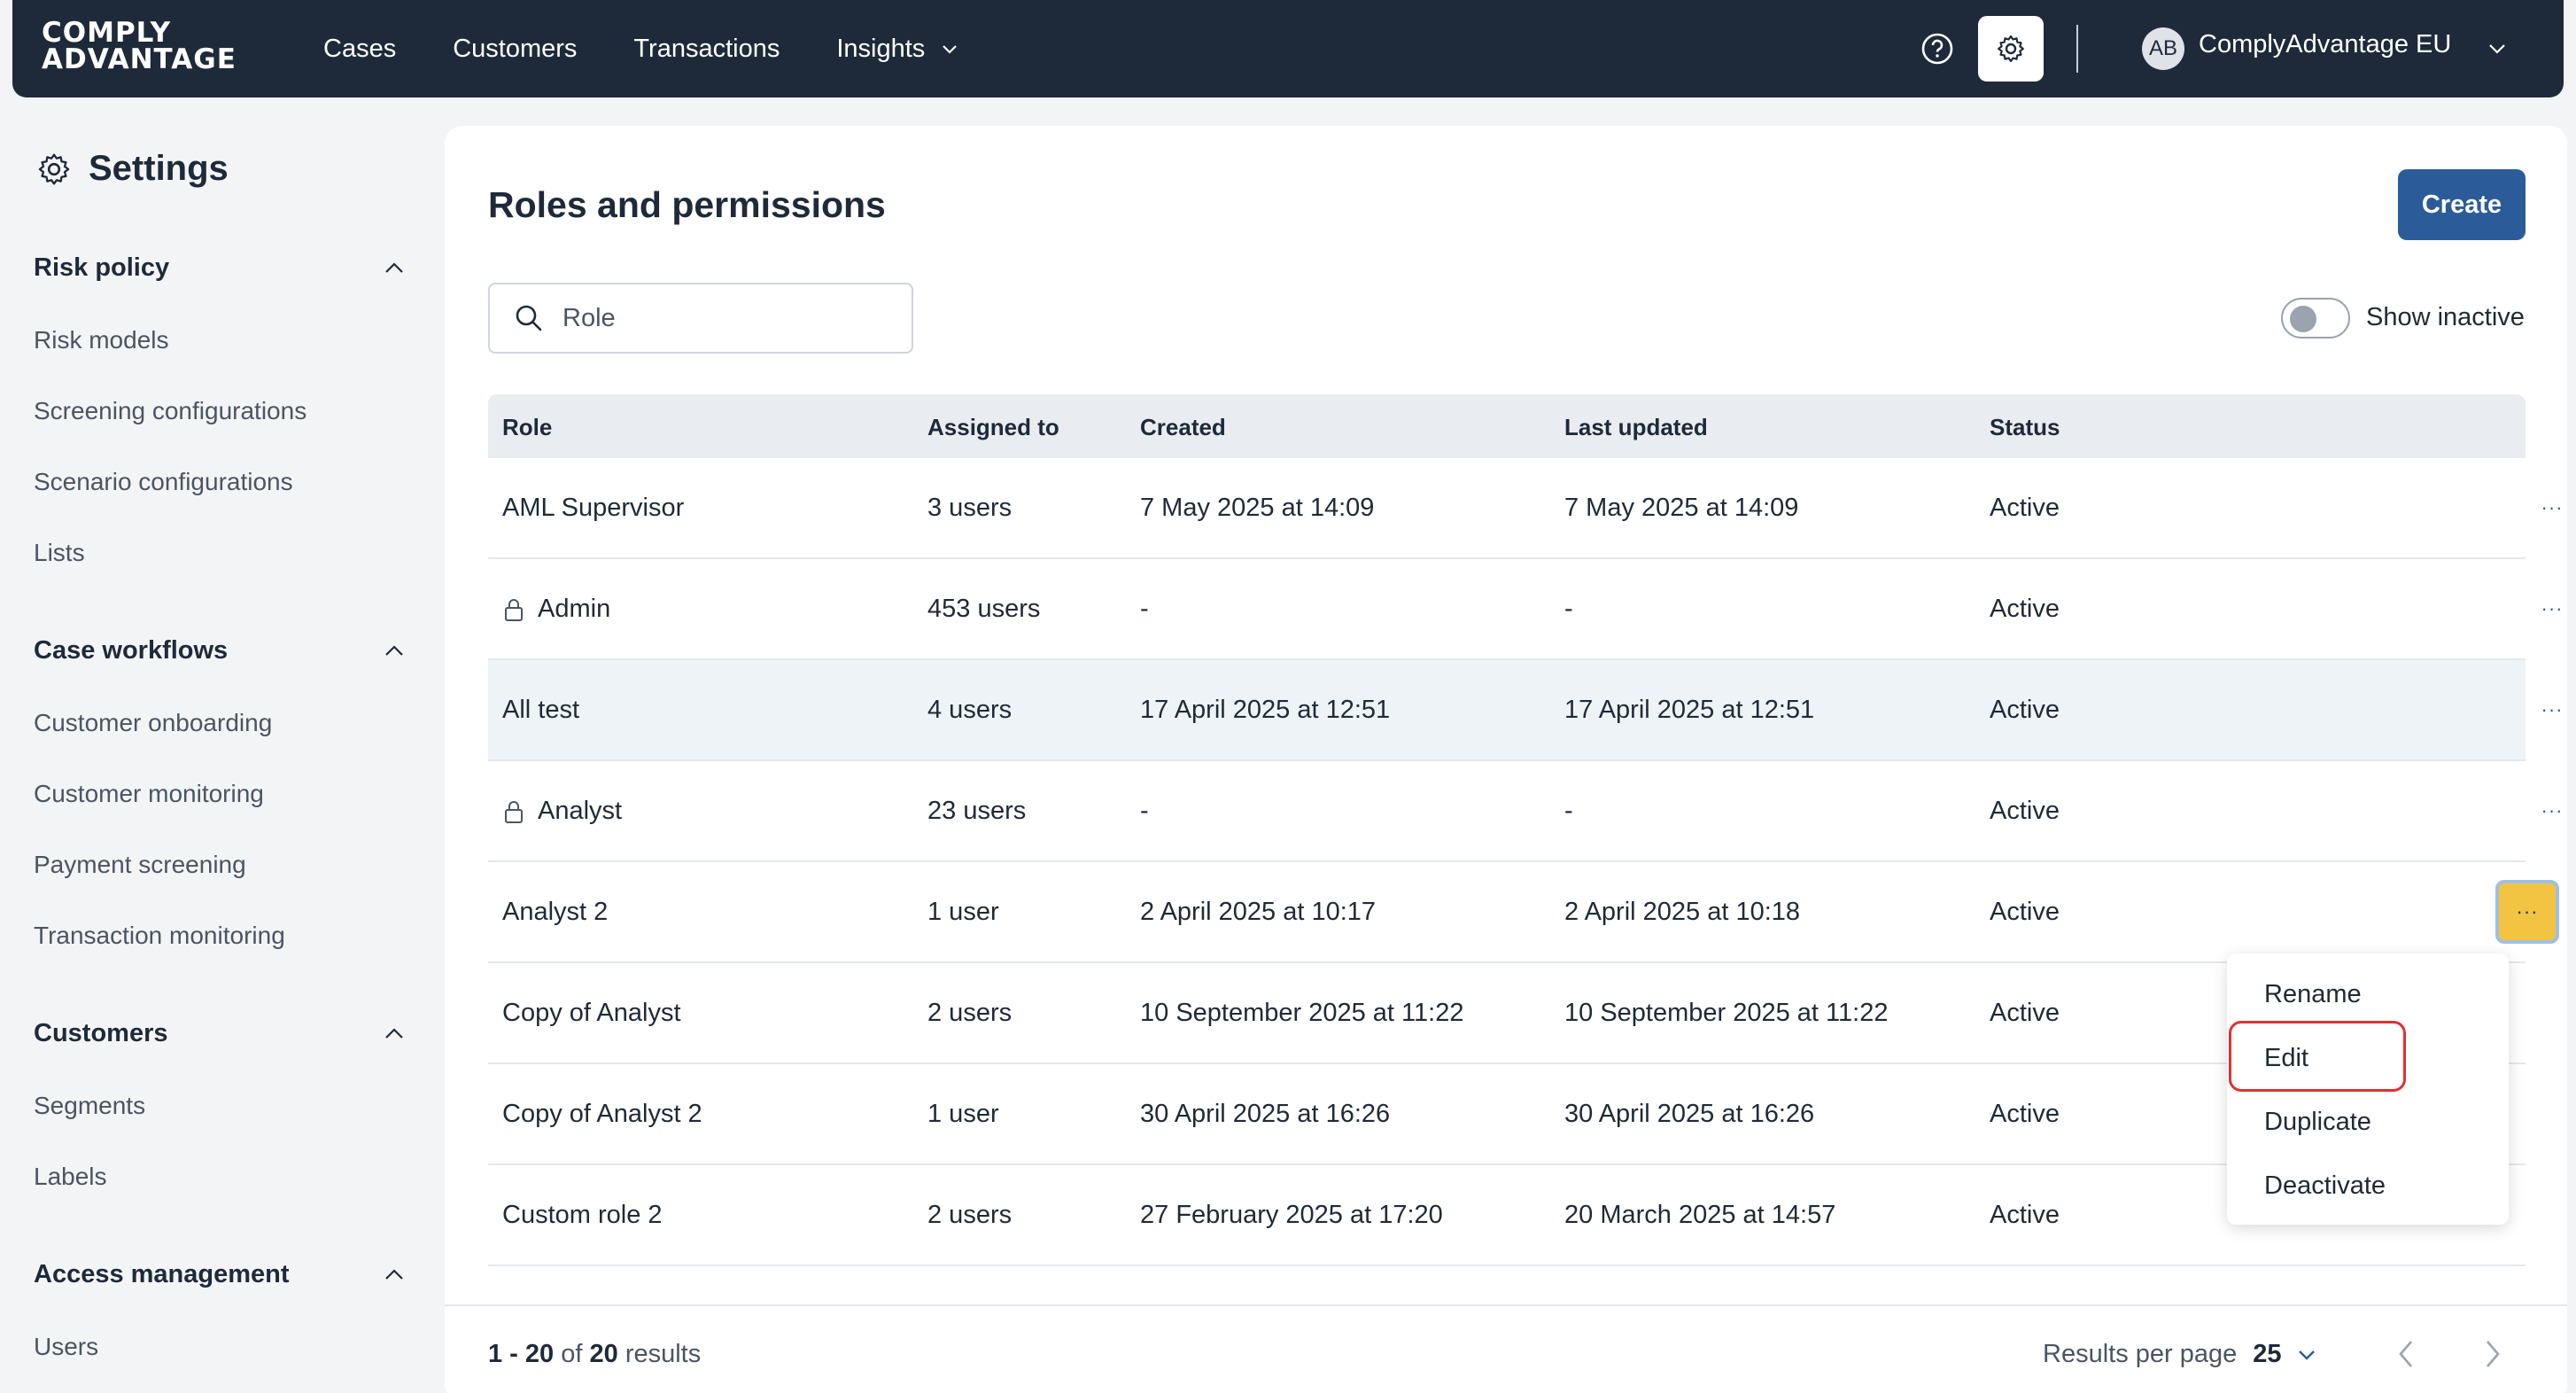 This screenshot has width=2576, height=1393. What do you see at coordinates (140, 865) in the screenshot?
I see `sidebar-item-payment-screening: Payment screening` at bounding box center [140, 865].